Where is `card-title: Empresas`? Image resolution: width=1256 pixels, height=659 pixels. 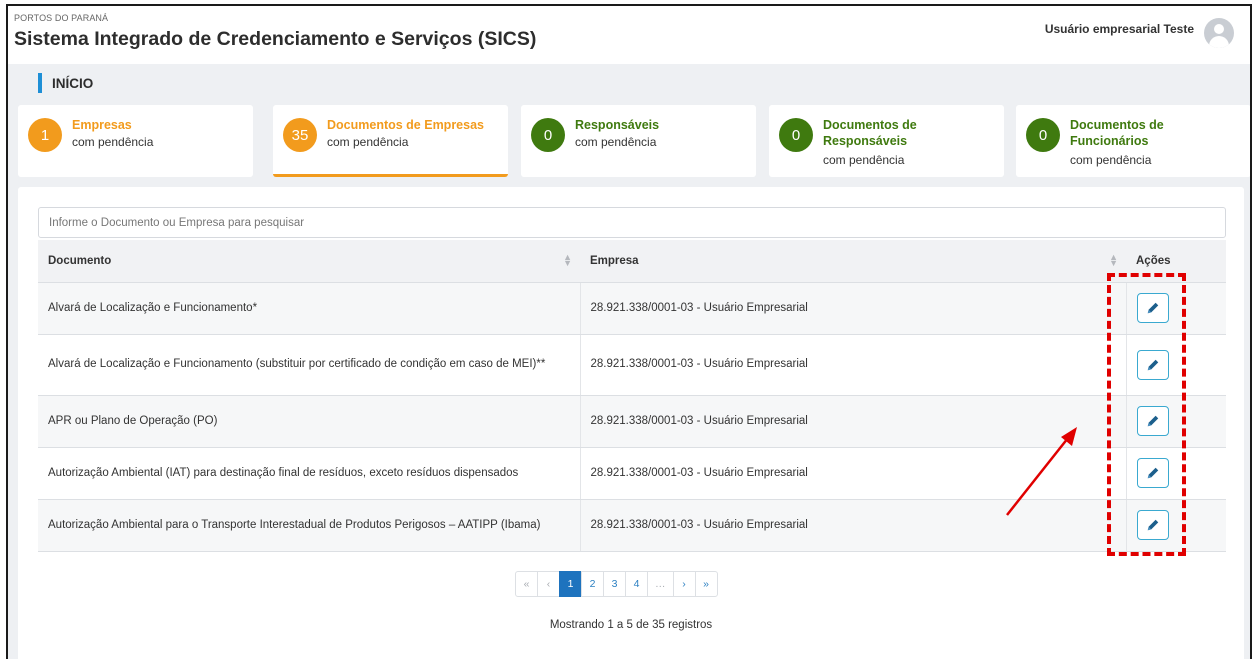 card-title: Empresas is located at coordinates (102, 125).